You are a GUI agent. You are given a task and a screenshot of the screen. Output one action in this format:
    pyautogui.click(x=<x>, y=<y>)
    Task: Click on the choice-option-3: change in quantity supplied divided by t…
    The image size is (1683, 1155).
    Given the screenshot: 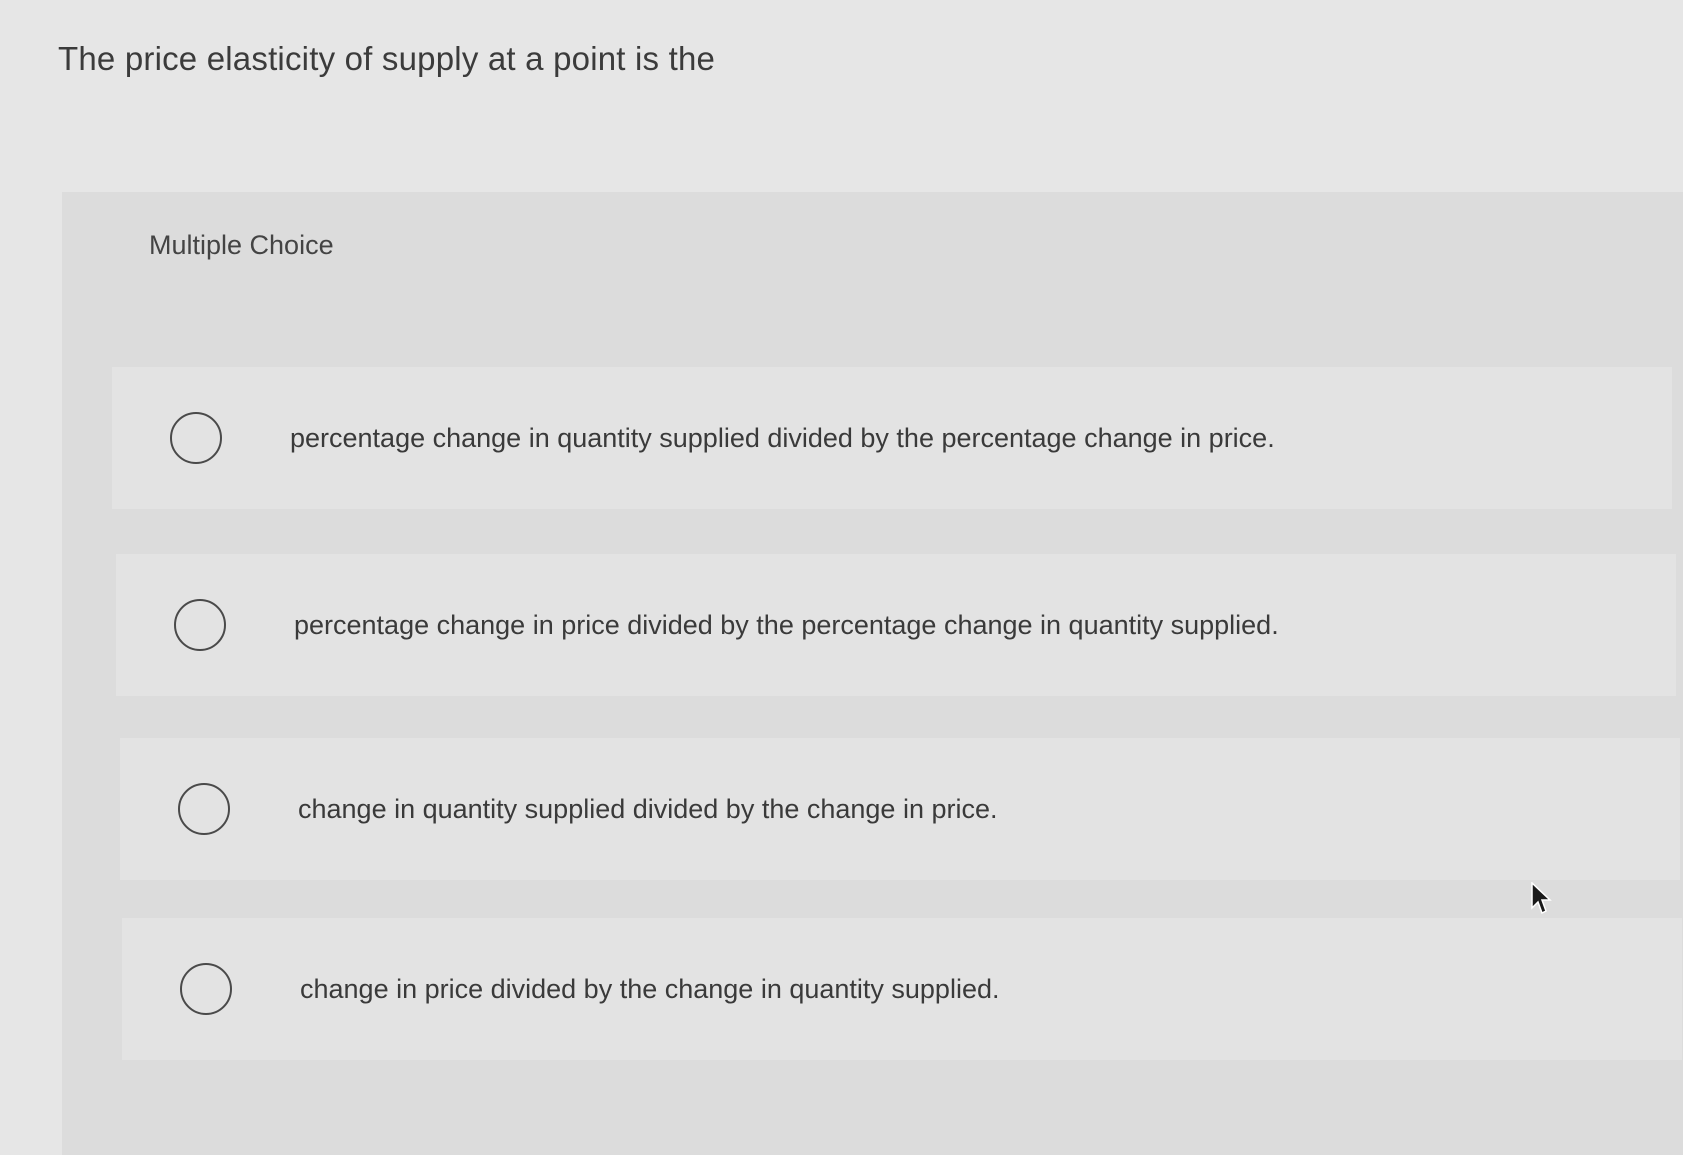 What is the action you would take?
    pyautogui.click(x=900, y=809)
    